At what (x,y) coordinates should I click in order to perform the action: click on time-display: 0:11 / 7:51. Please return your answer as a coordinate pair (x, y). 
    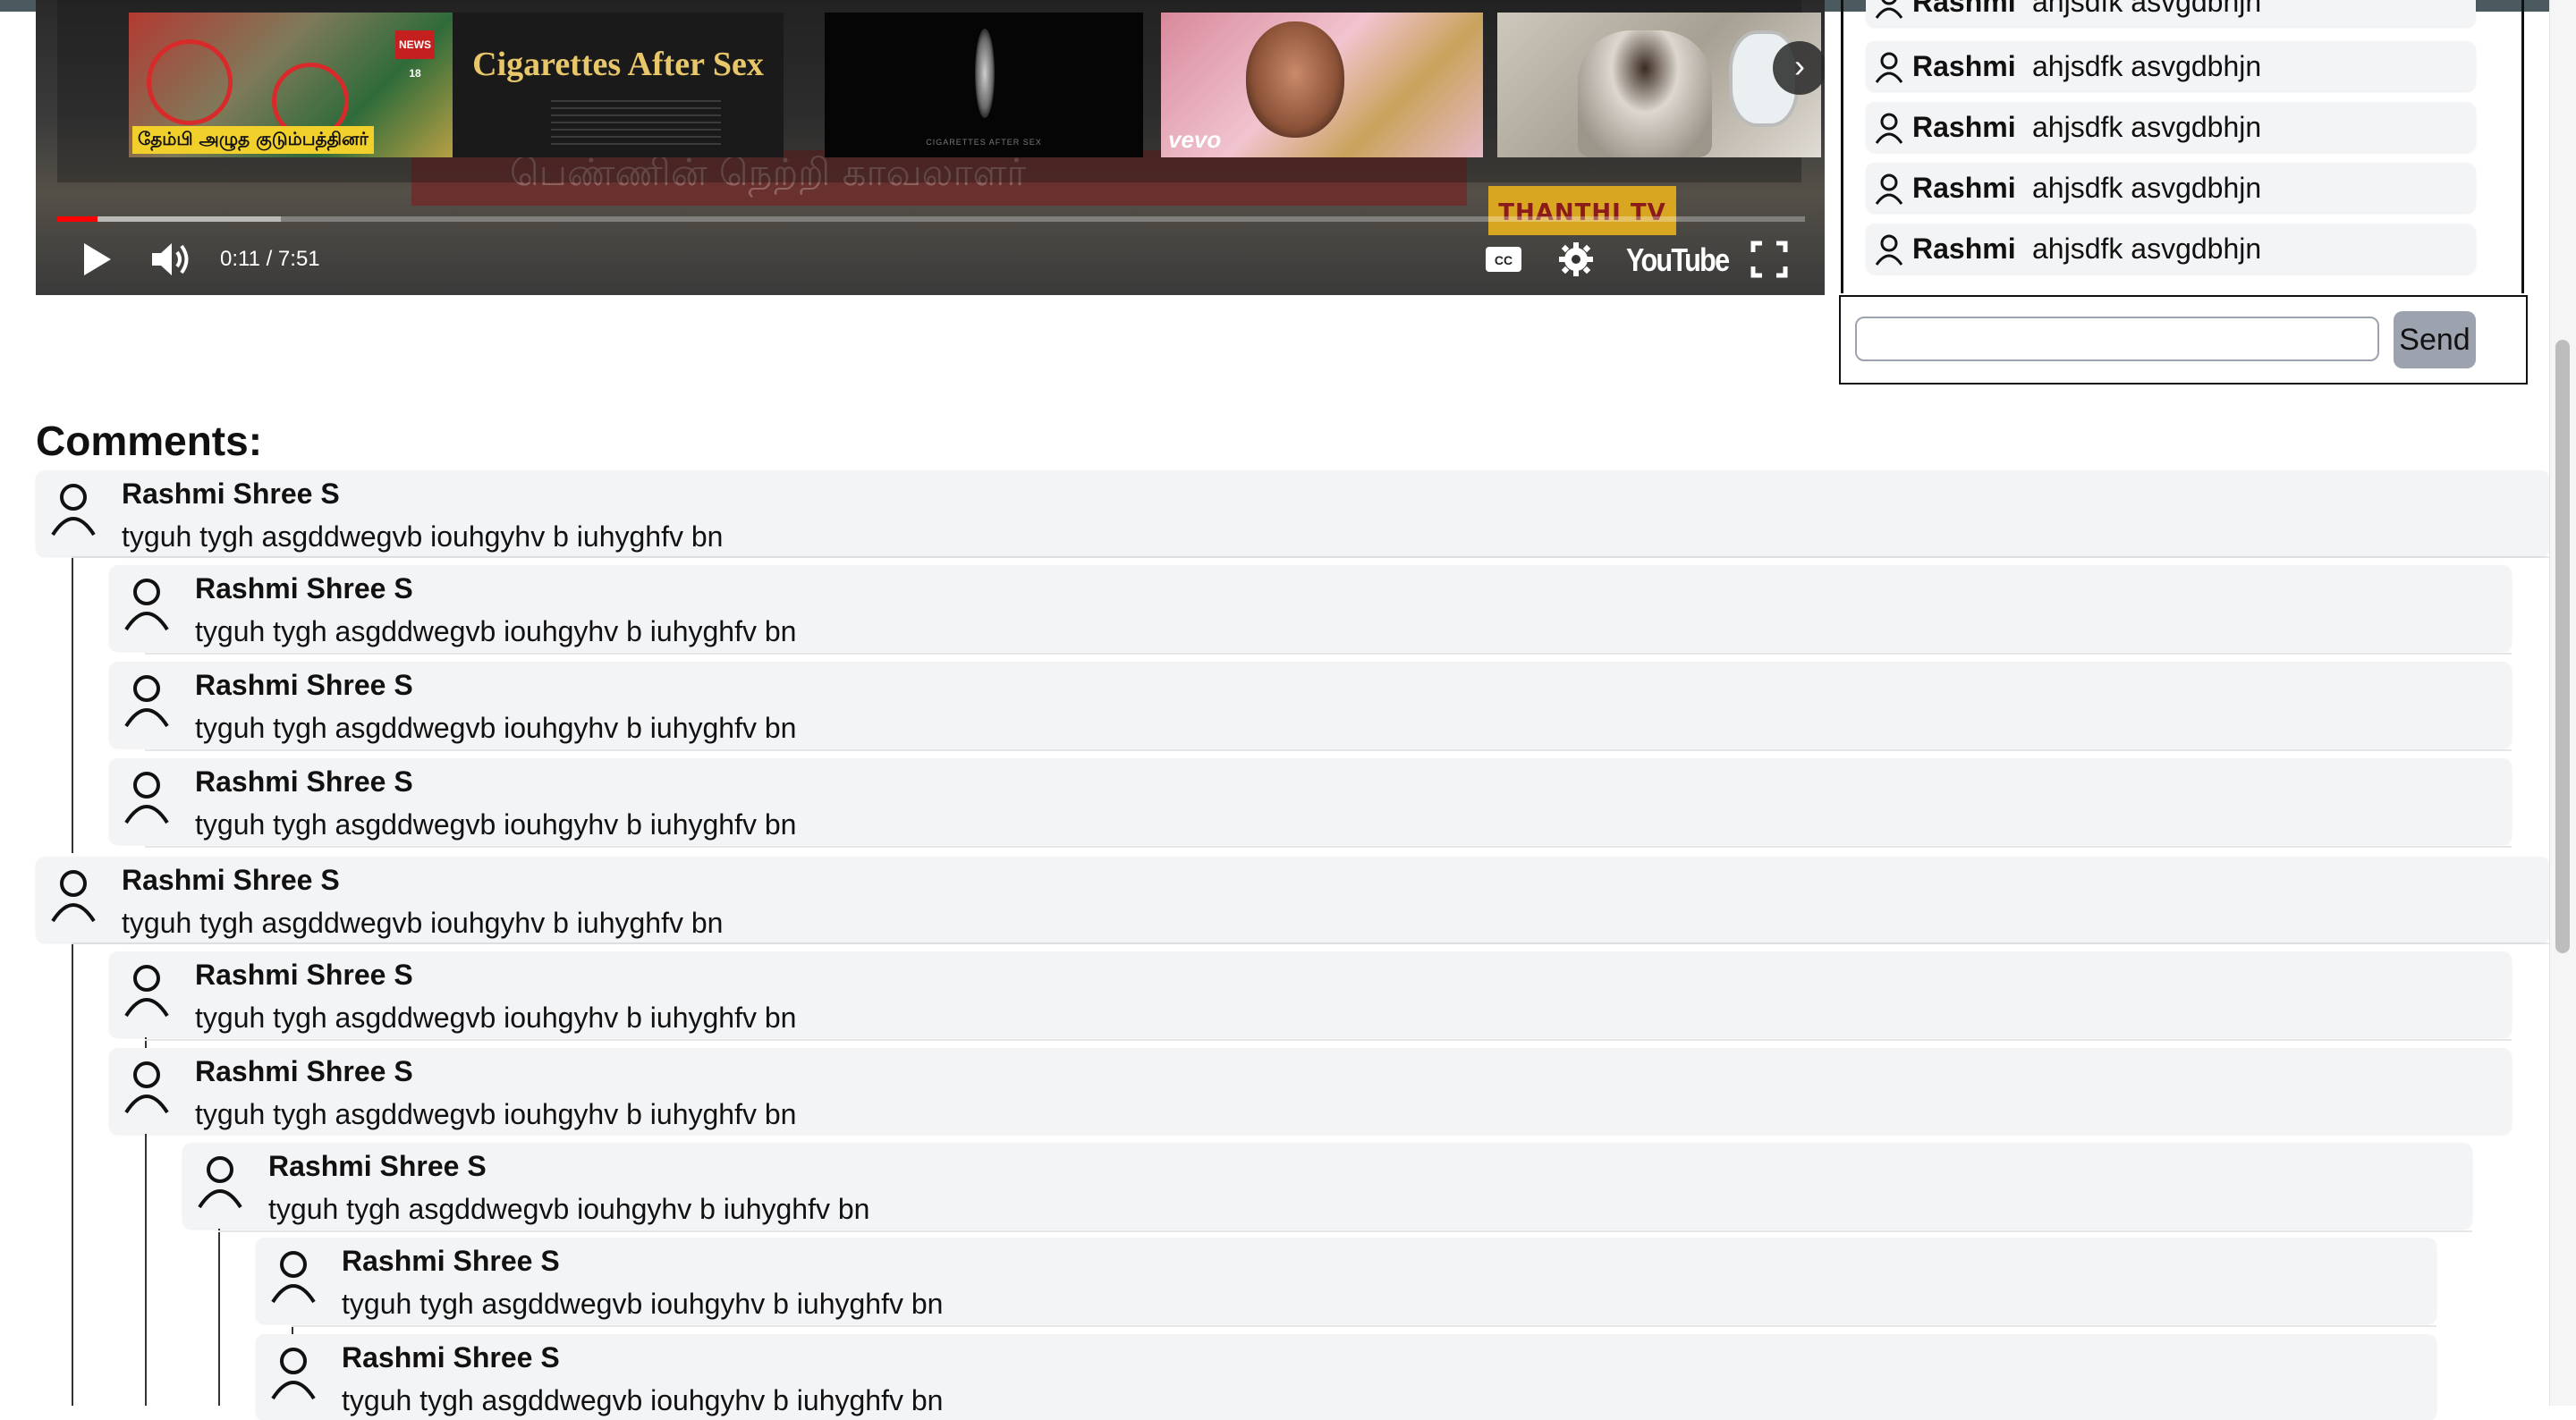
    Looking at the image, I should click on (270, 259).